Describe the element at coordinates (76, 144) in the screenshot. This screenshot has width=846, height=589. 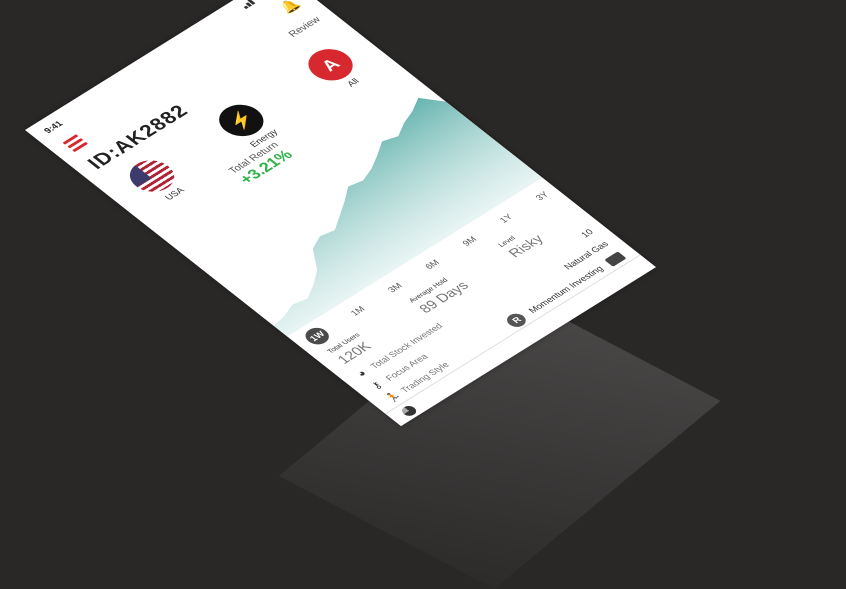
I see `menu-icon` at that location.